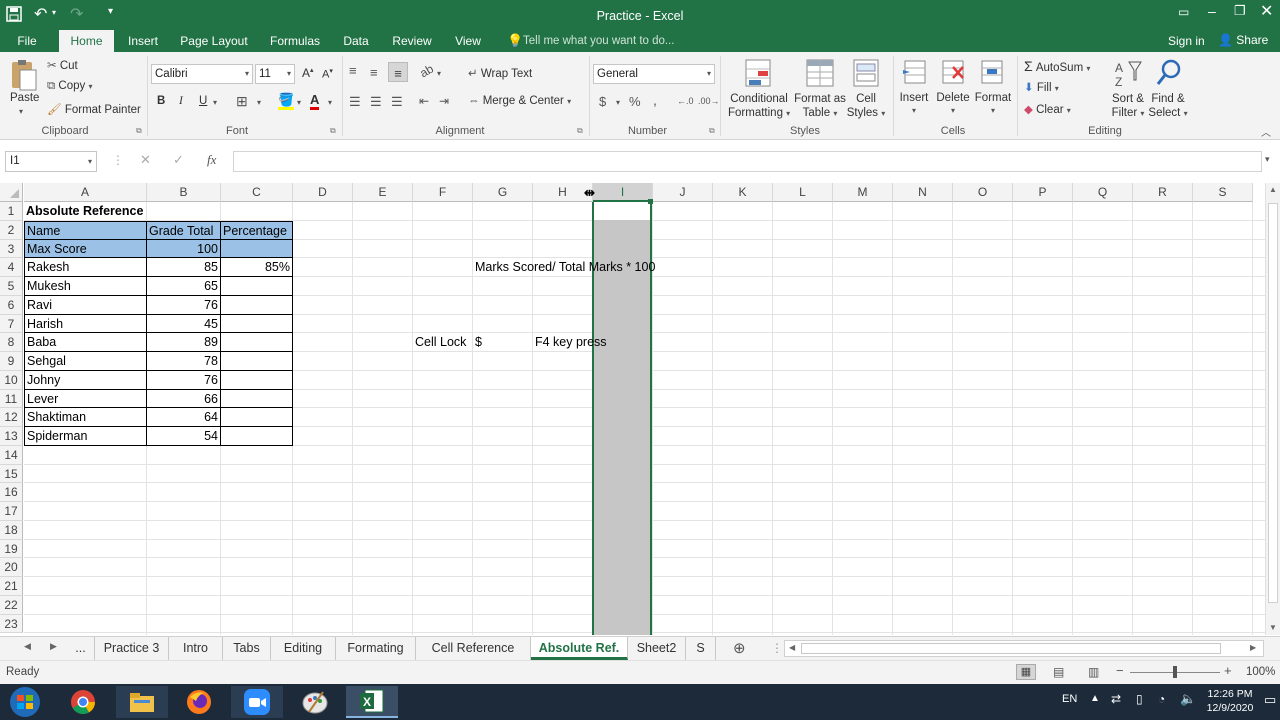 The height and width of the screenshot is (720, 1280). Describe the element at coordinates (444, 101) in the screenshot. I see `increase-indent-icon: ⇥` at that location.